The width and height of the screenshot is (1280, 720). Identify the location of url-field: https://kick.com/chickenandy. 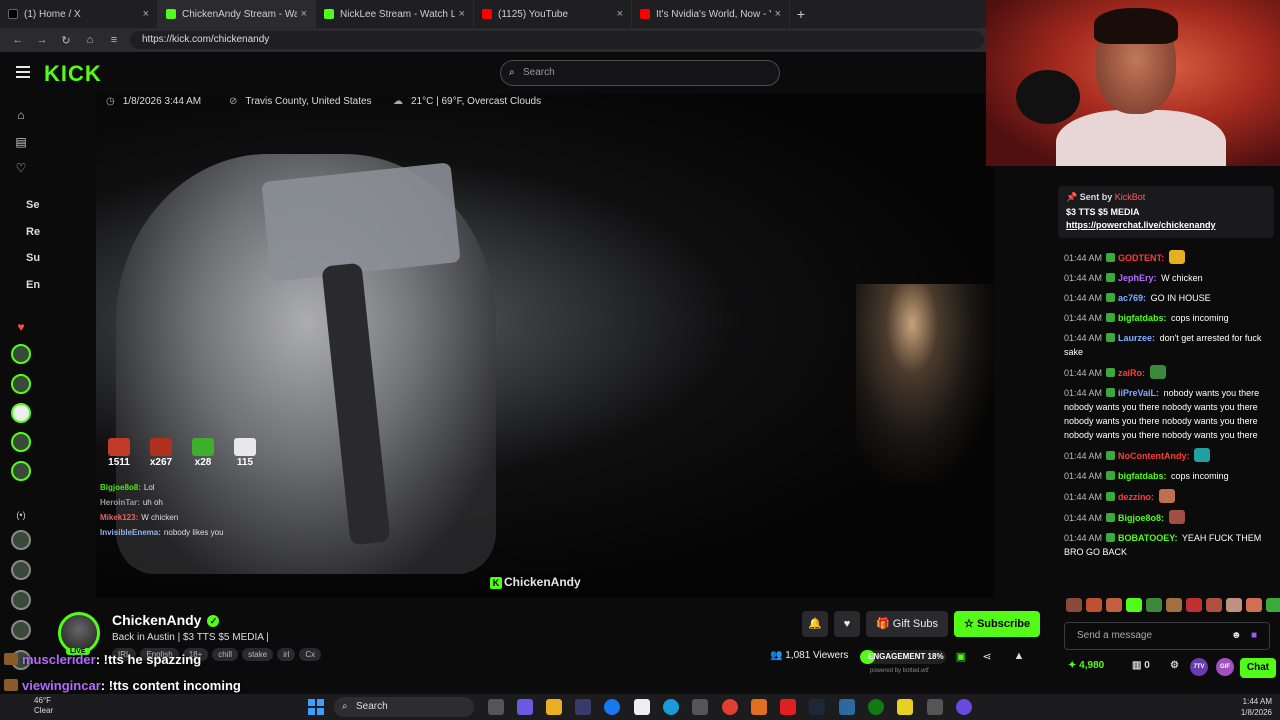
(557, 40).